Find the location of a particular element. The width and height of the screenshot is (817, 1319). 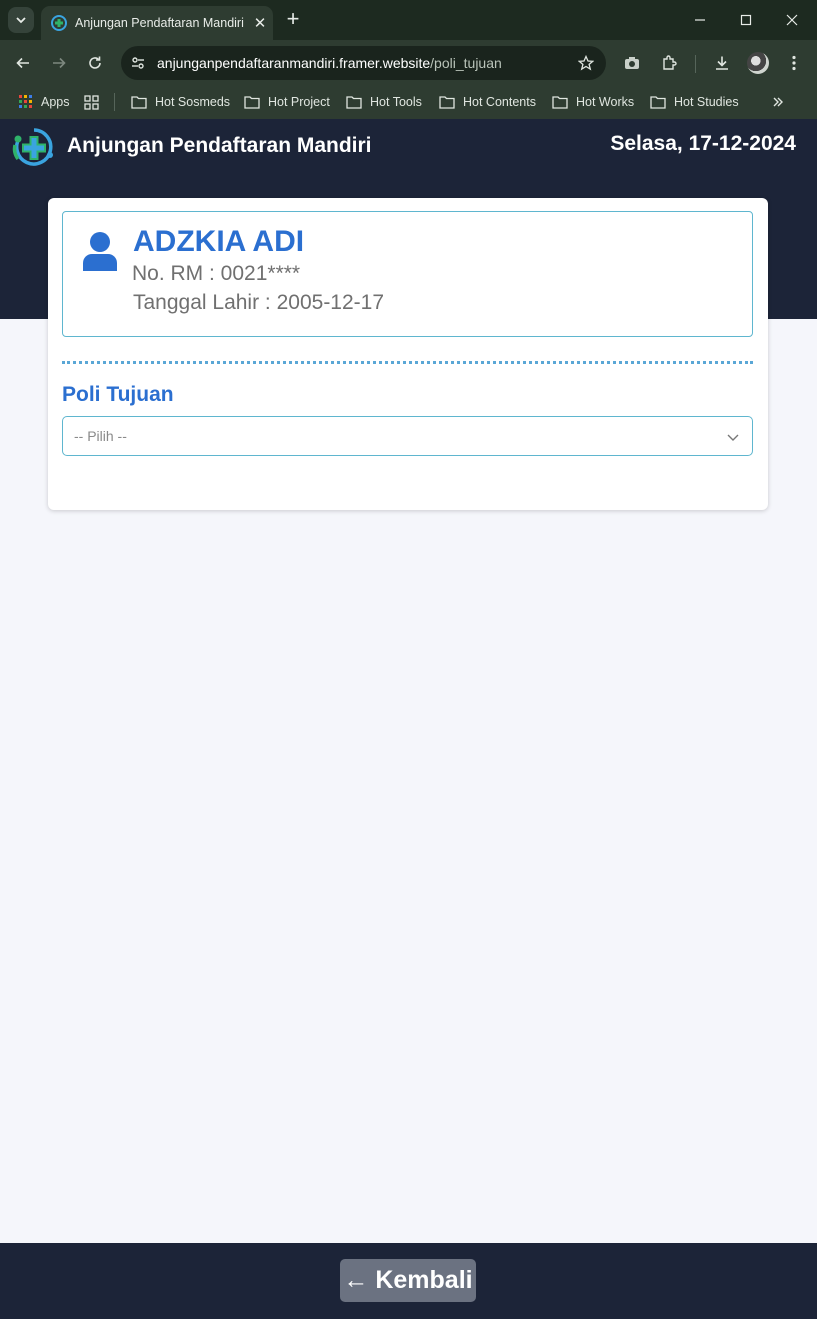

arrow-right-icon is located at coordinates (59, 63).